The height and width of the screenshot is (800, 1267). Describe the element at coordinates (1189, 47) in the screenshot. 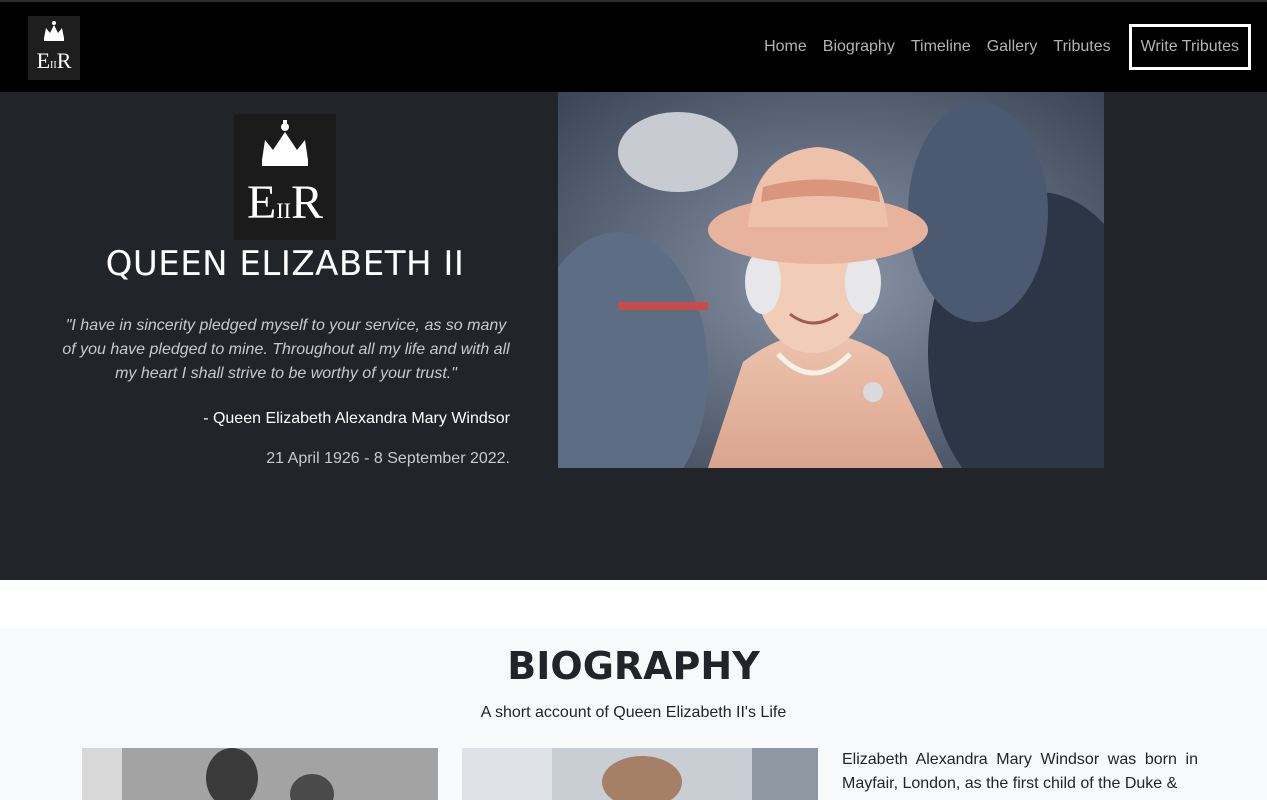

I see `write-tributes-button: Write Tributes` at that location.